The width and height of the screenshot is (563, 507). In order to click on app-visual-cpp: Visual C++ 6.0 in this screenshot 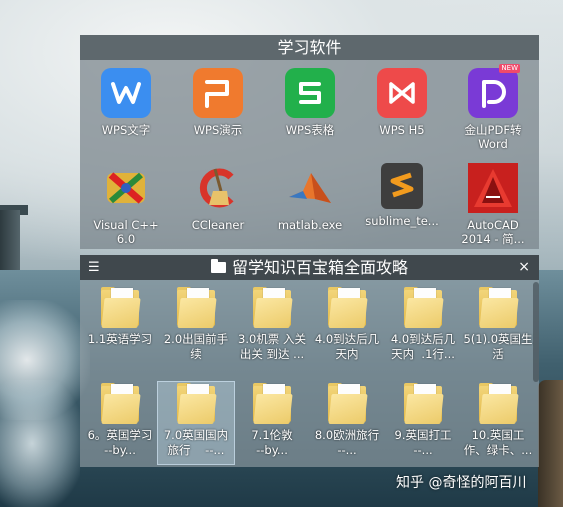, I will do `click(126, 204)`.